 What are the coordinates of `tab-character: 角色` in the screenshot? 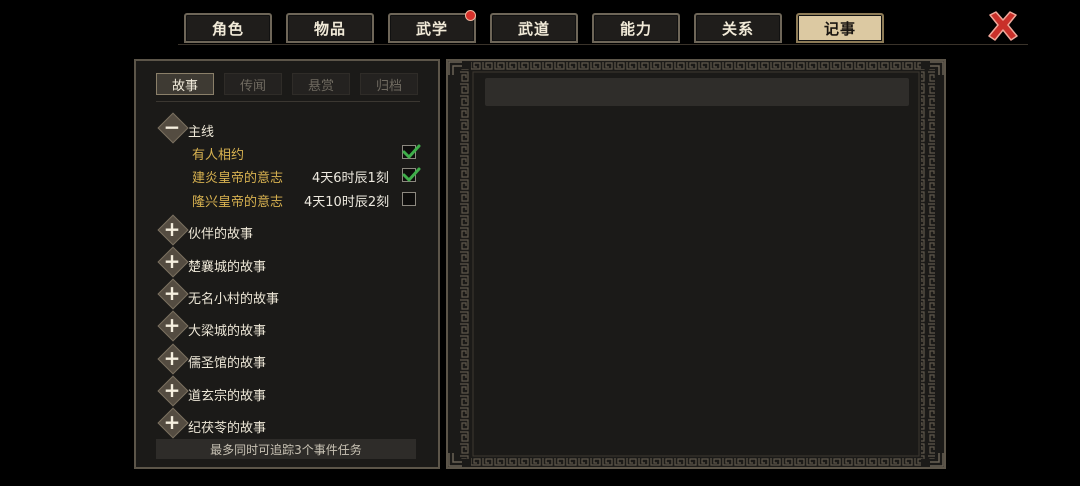 It's located at (228, 28).